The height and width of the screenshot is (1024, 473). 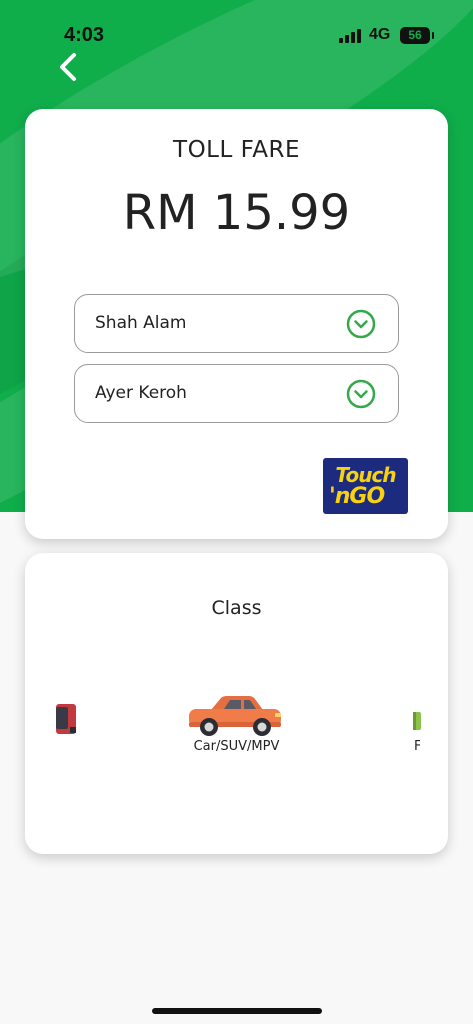 I want to click on vehicle-option-next, so click(x=416, y=720).